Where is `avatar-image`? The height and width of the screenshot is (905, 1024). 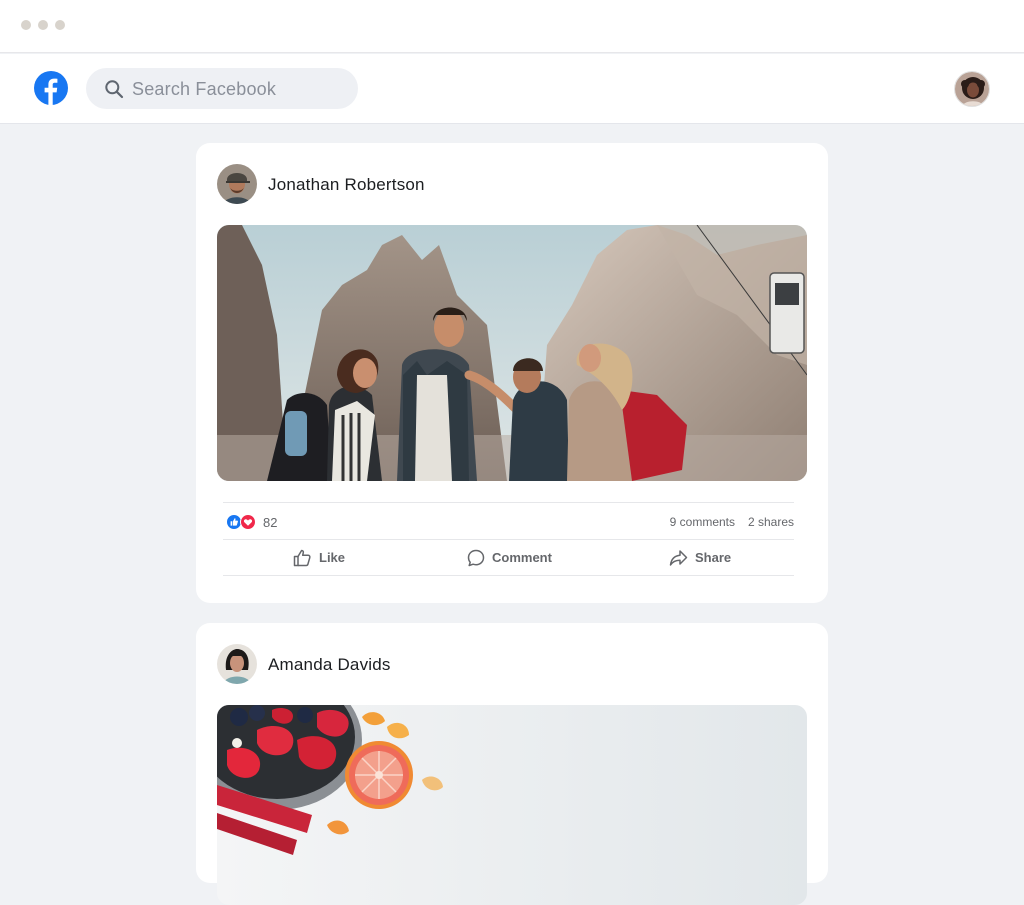
avatar-image is located at coordinates (972, 89).